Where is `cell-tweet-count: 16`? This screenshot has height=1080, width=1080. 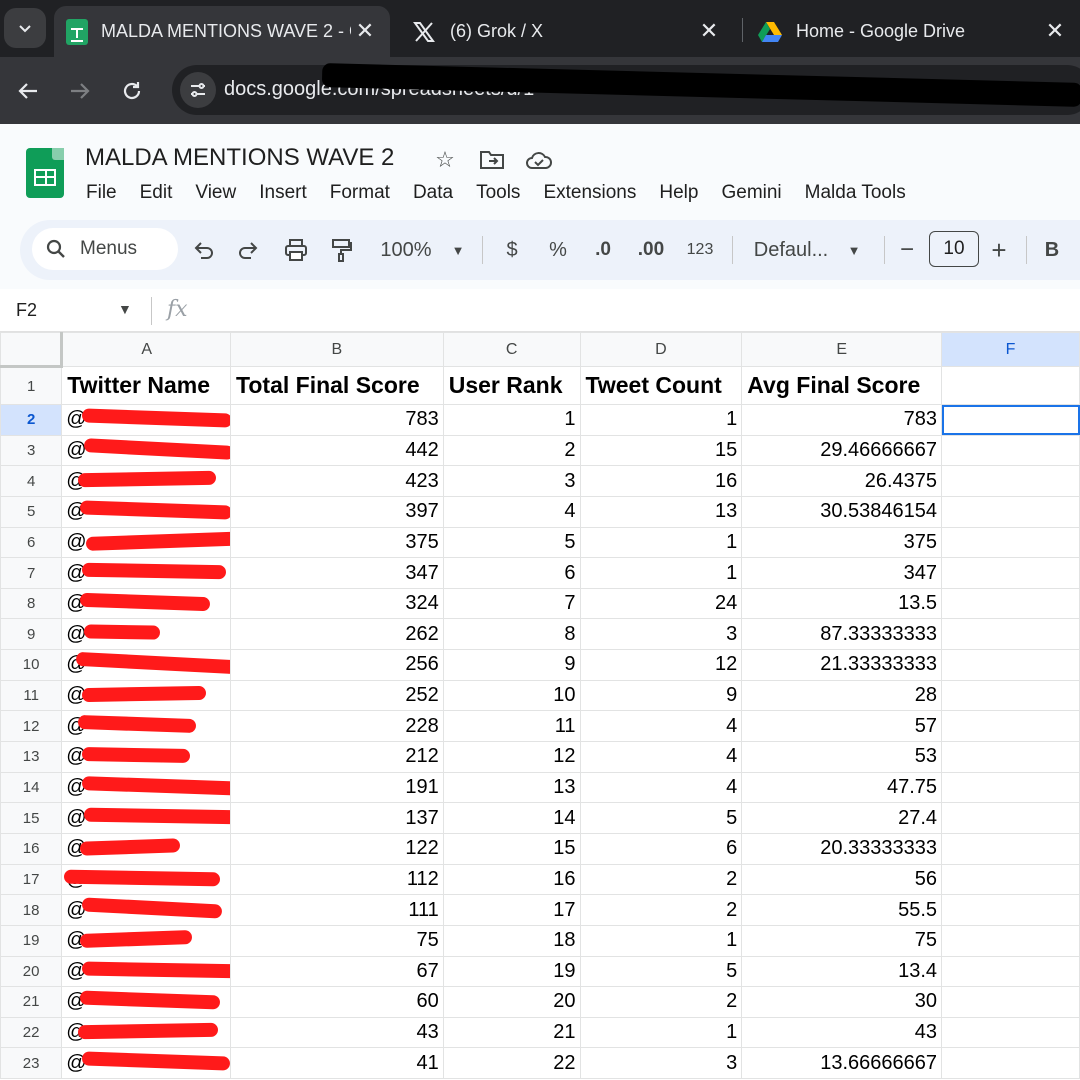 cell-tweet-count: 16 is located at coordinates (661, 481).